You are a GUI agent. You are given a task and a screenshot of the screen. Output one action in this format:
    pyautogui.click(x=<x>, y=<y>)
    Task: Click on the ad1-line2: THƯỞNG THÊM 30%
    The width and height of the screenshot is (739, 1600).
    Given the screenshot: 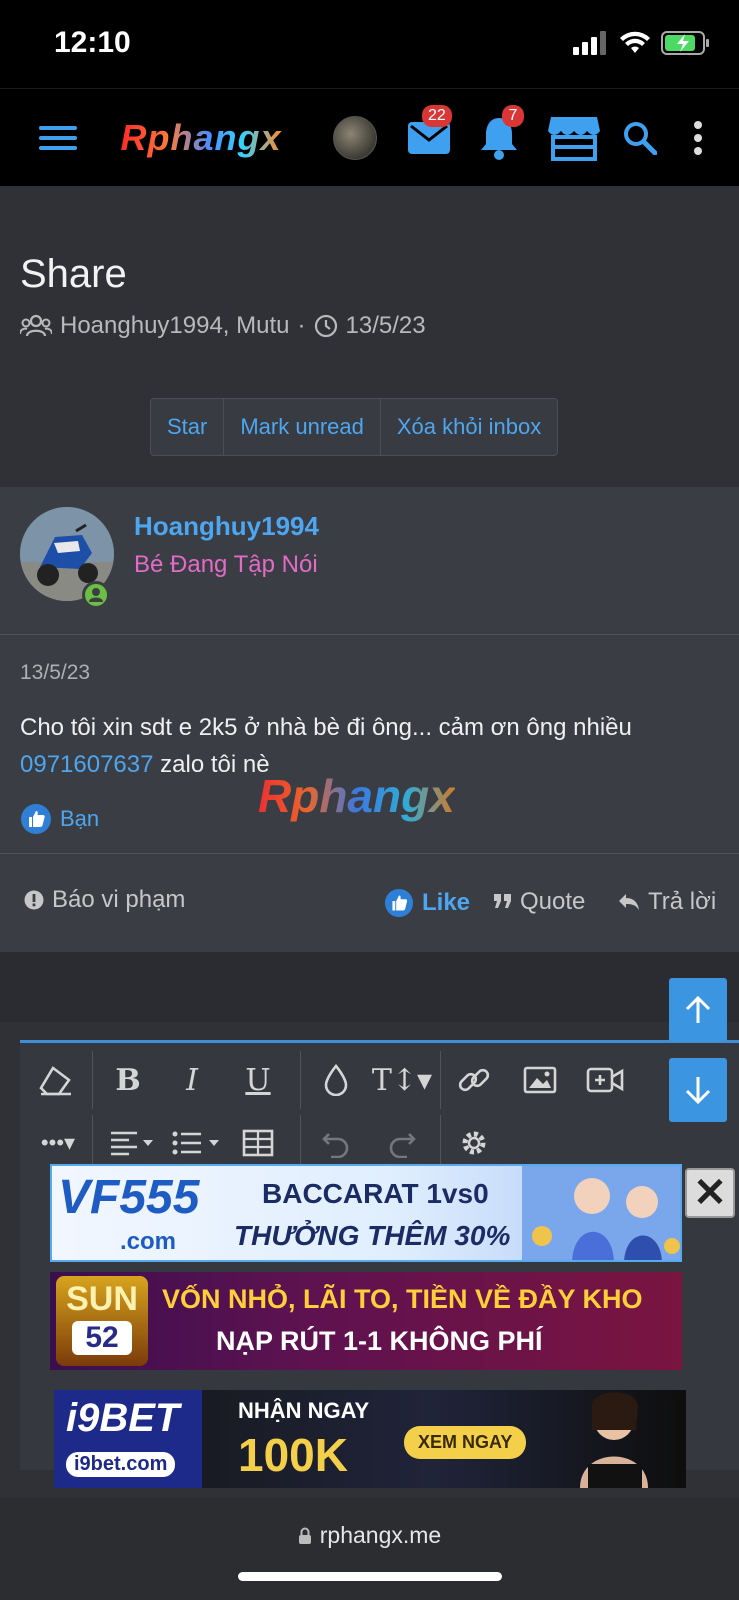 What is the action you would take?
    pyautogui.click(x=372, y=1235)
    